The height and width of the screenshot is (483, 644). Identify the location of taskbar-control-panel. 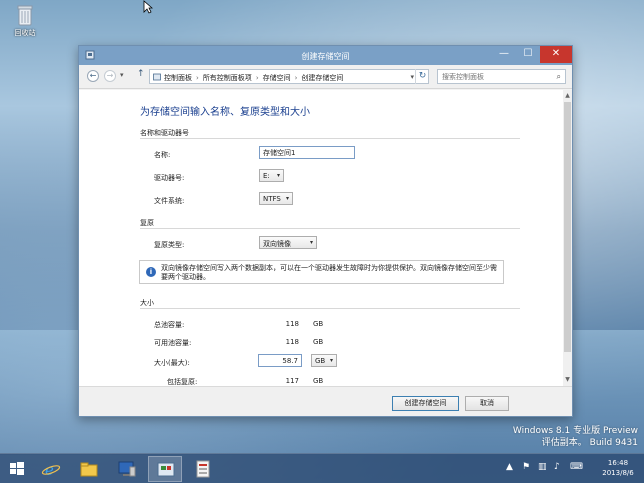
(165, 469).